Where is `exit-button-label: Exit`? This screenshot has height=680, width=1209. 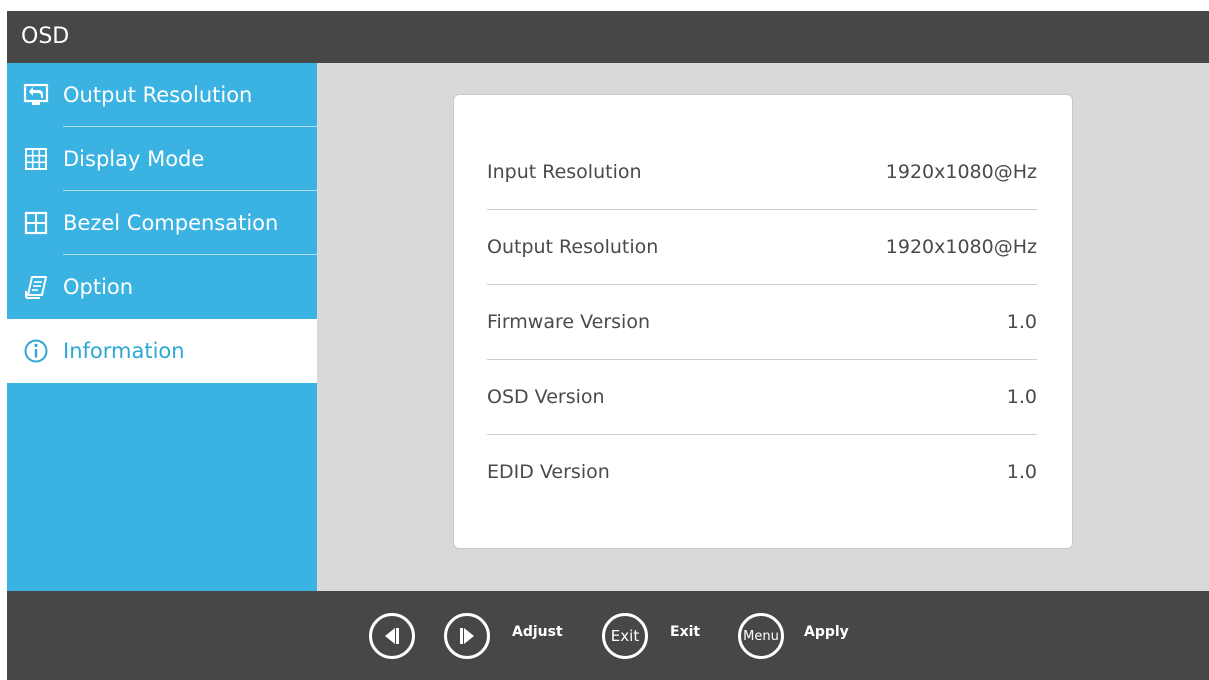 exit-button-label: Exit is located at coordinates (625, 636).